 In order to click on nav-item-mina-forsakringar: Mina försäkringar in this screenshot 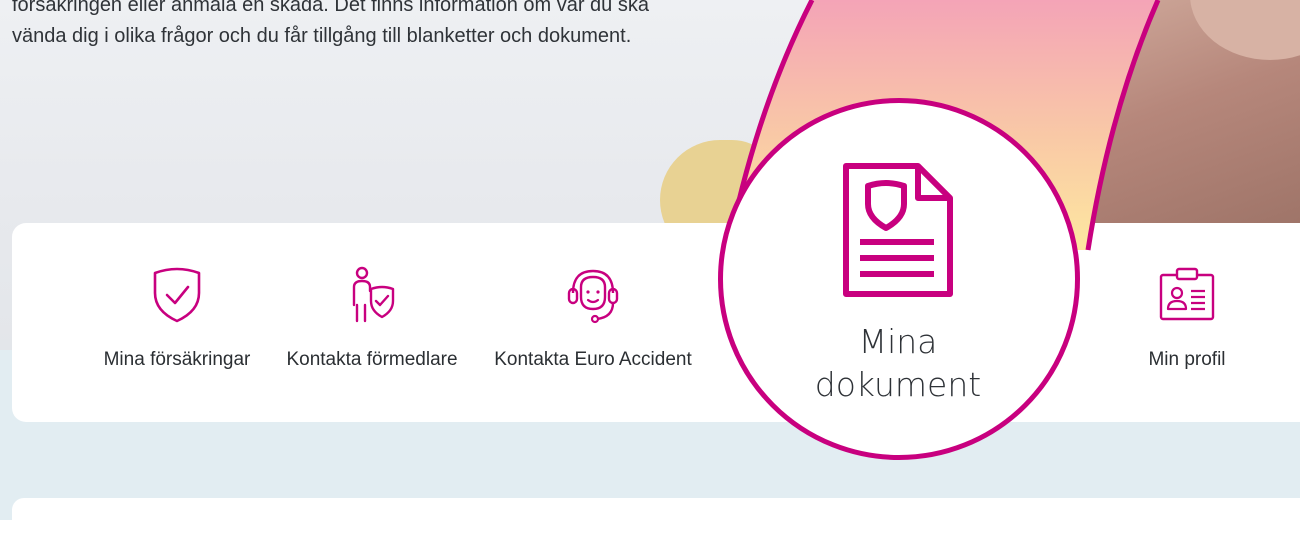, I will do `click(177, 322)`.